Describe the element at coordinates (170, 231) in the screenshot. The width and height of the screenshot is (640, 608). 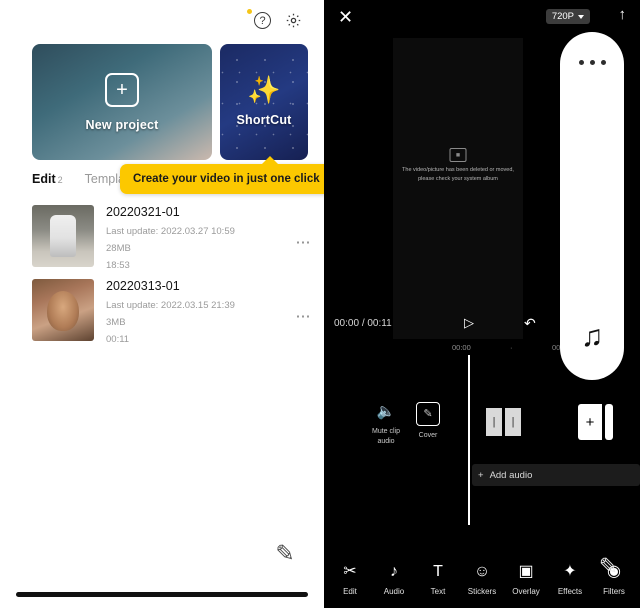
I see `project-updated: Last update: 2022.03.27 10:59` at that location.